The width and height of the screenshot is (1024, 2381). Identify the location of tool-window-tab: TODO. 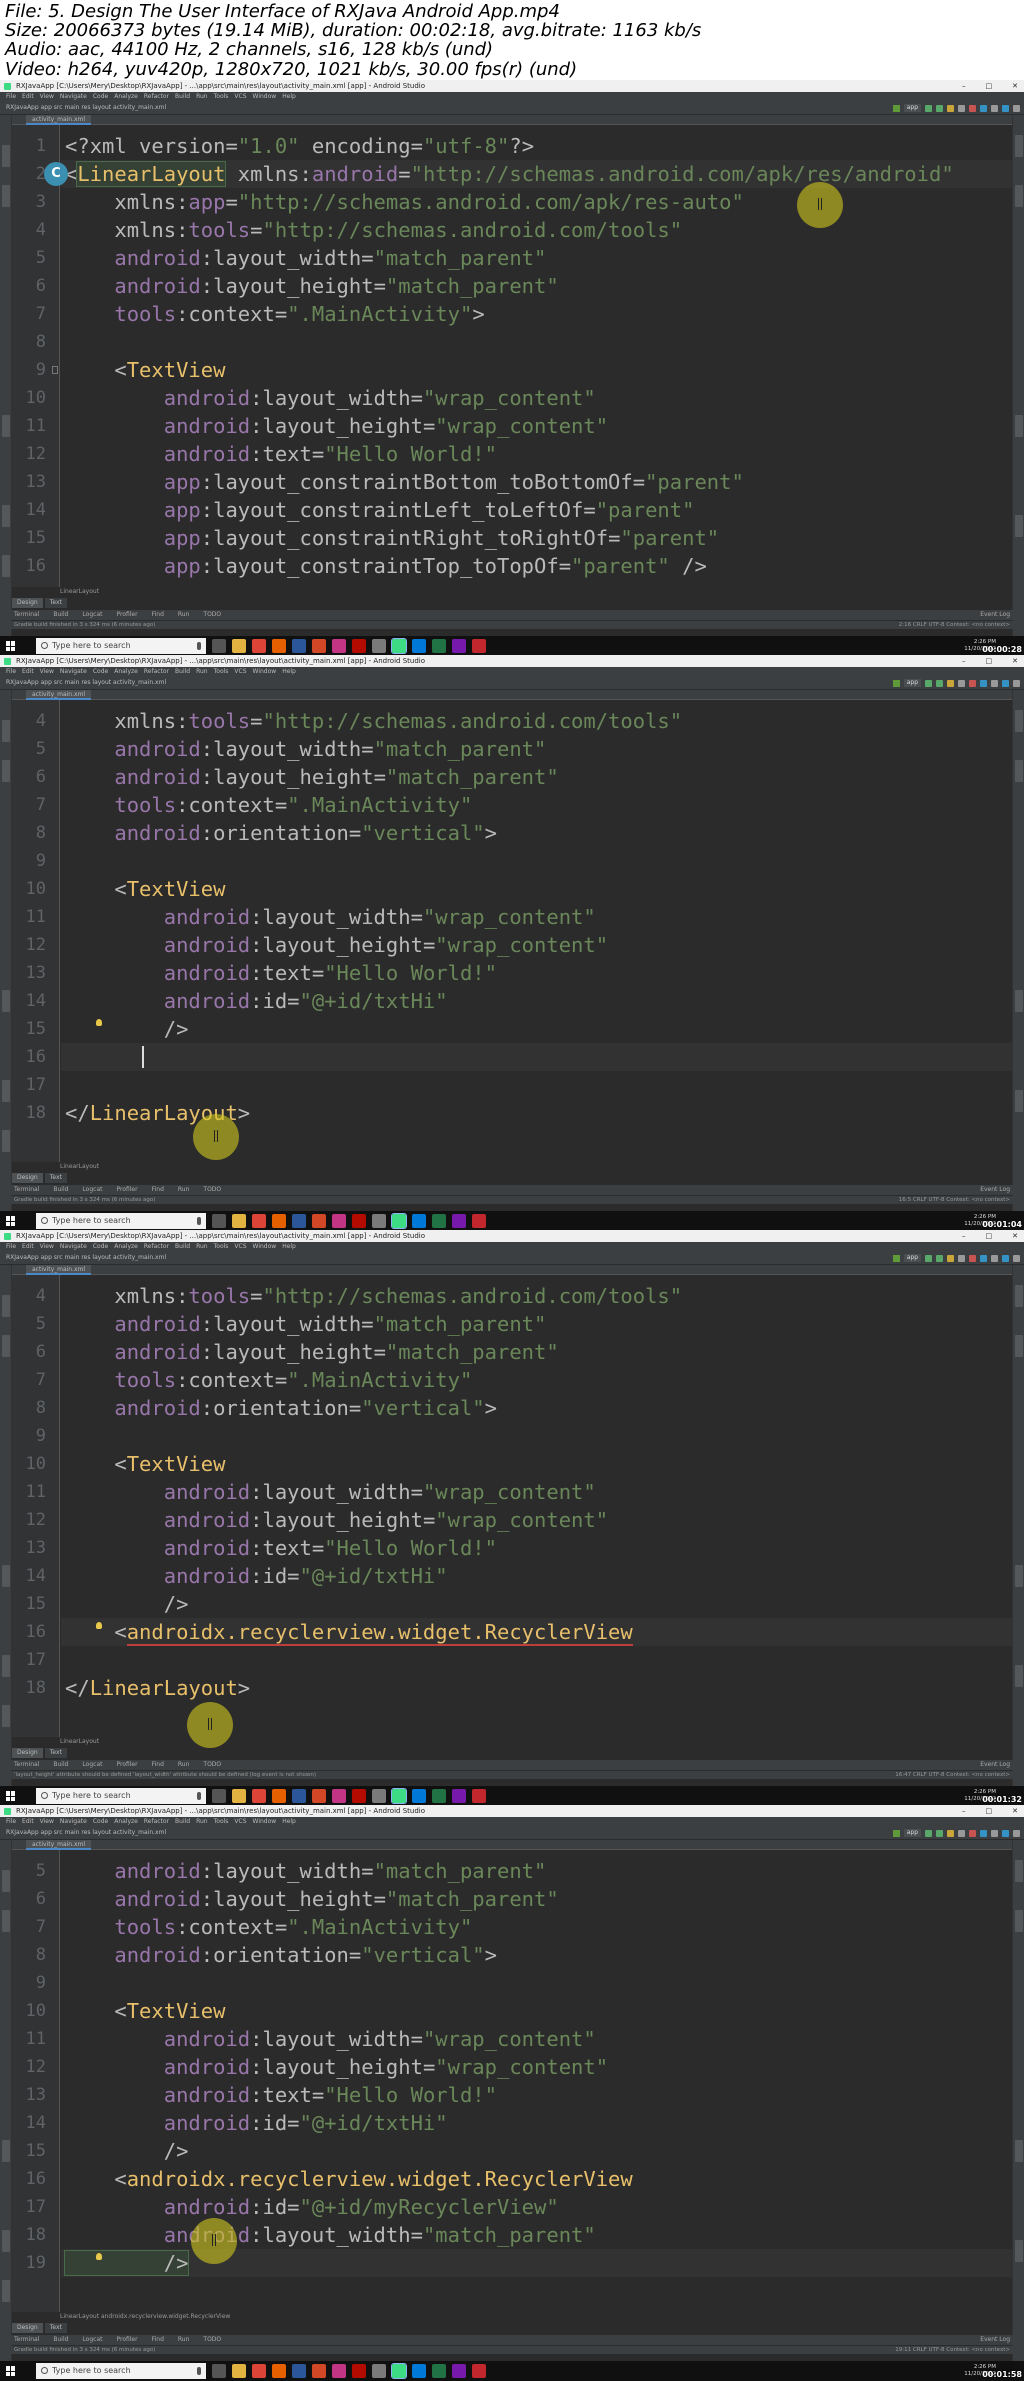
(212, 2340).